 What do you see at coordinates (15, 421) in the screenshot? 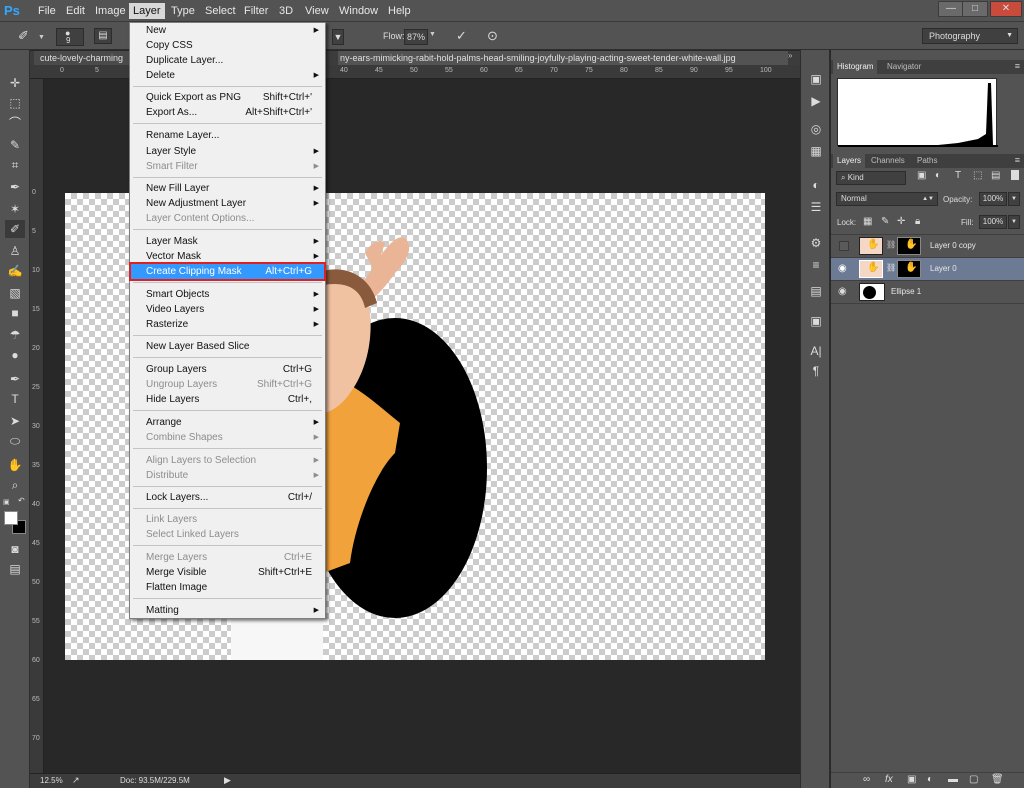
I see `path-selection-tool-icon: ➤` at bounding box center [15, 421].